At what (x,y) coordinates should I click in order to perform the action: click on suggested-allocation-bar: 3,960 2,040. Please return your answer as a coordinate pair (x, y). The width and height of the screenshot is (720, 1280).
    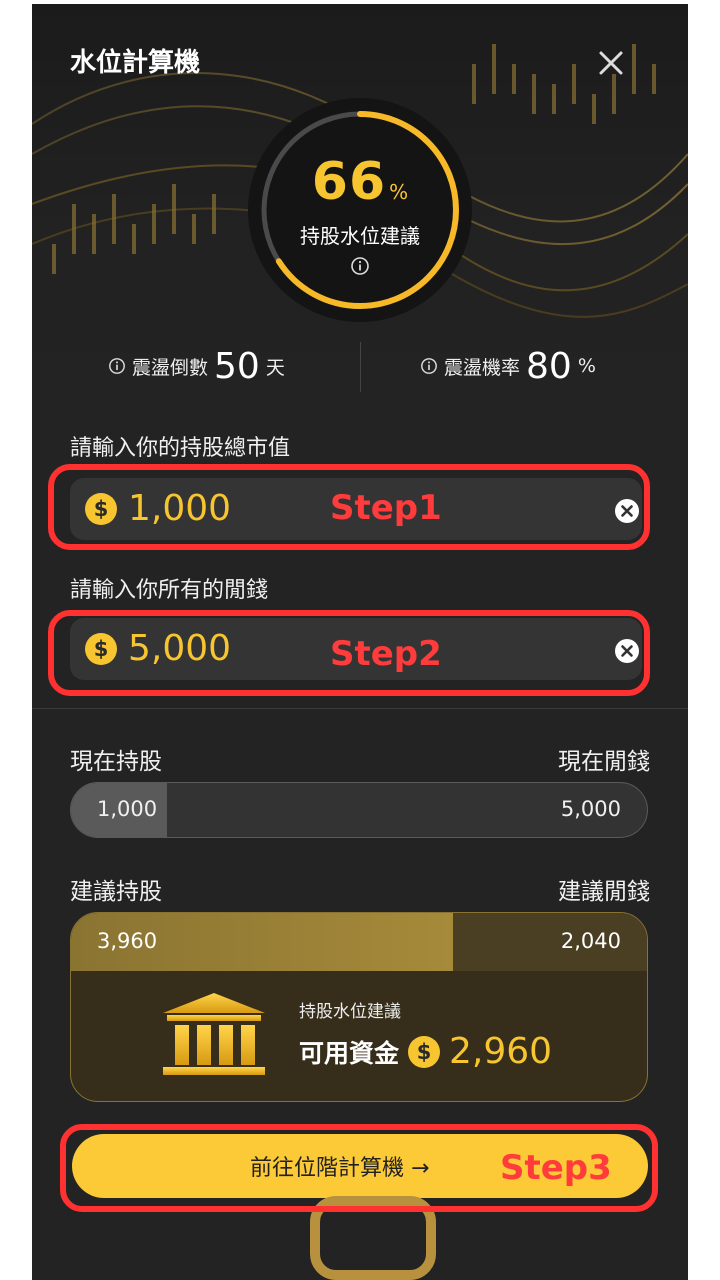
    Looking at the image, I should click on (359, 942).